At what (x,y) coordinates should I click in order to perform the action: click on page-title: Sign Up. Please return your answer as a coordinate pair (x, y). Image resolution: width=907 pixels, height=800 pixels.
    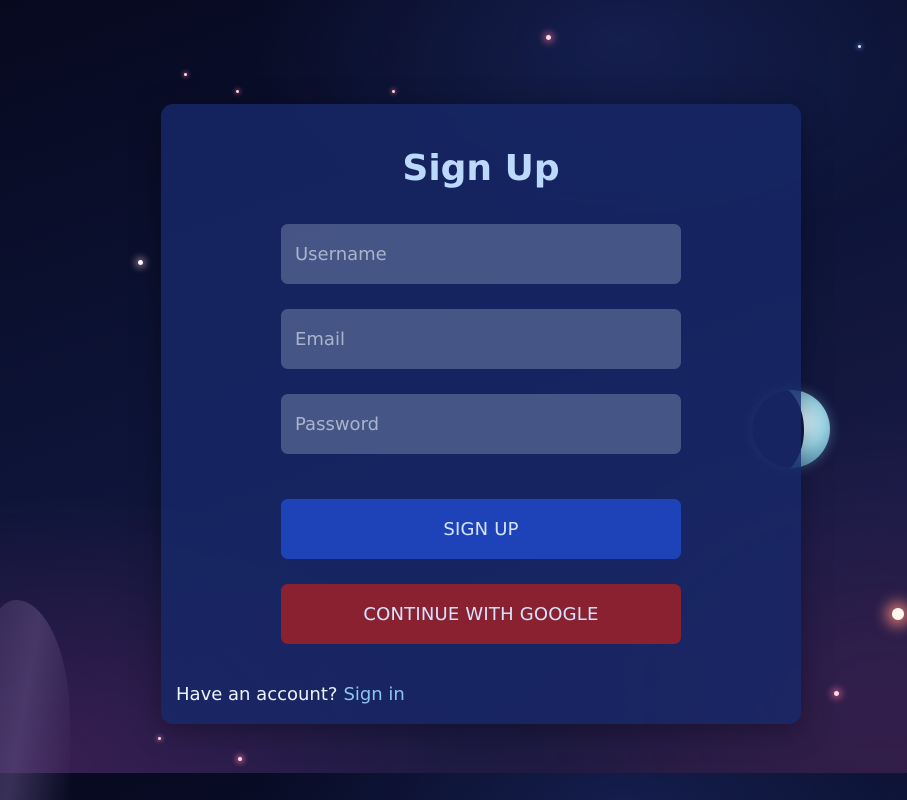
    Looking at the image, I should click on (481, 168).